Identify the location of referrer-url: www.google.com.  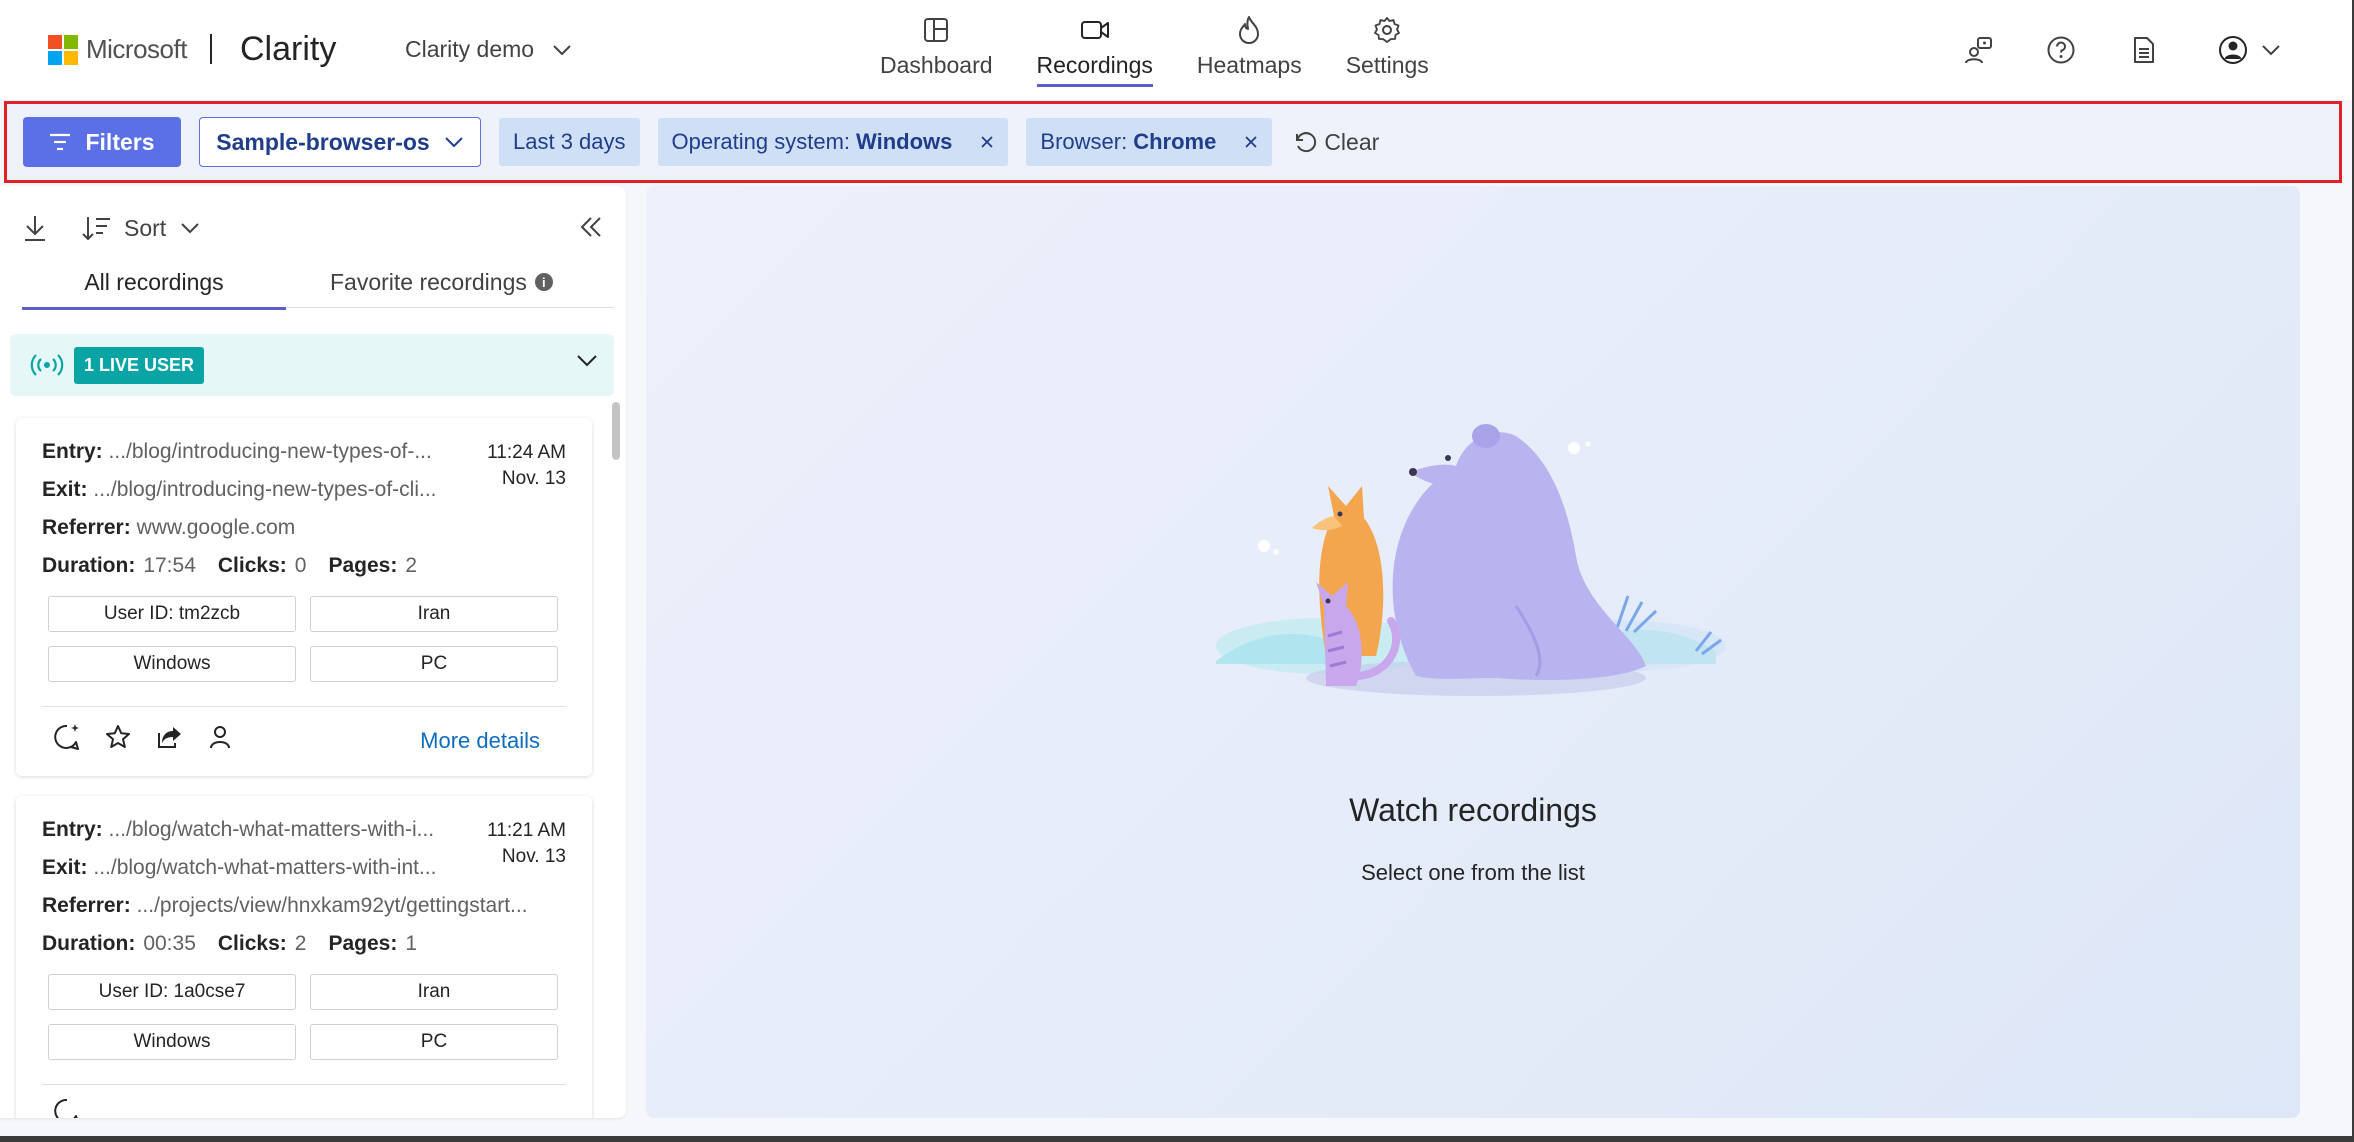
(216, 527).